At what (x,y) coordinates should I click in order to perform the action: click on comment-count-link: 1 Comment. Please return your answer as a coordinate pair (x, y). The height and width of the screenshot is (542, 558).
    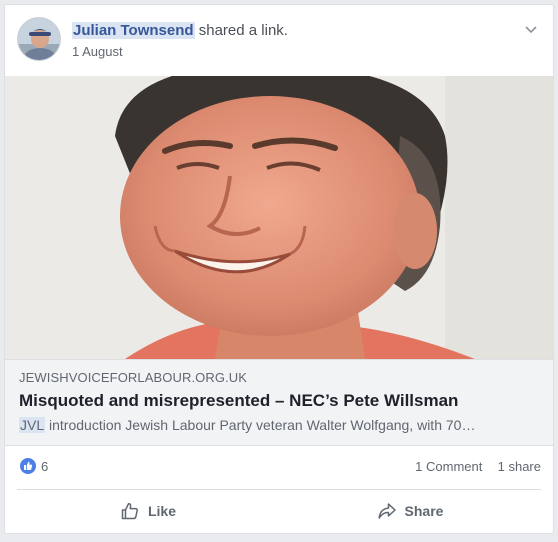
    Looking at the image, I should click on (448, 466).